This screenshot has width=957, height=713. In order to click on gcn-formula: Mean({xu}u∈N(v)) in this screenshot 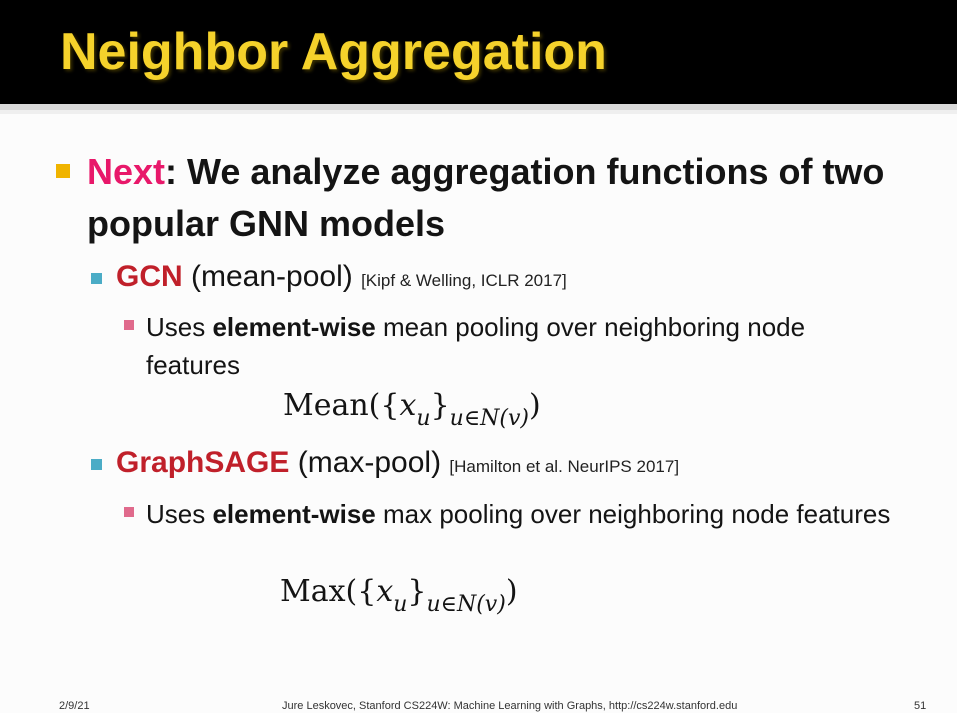, I will do `click(412, 409)`.